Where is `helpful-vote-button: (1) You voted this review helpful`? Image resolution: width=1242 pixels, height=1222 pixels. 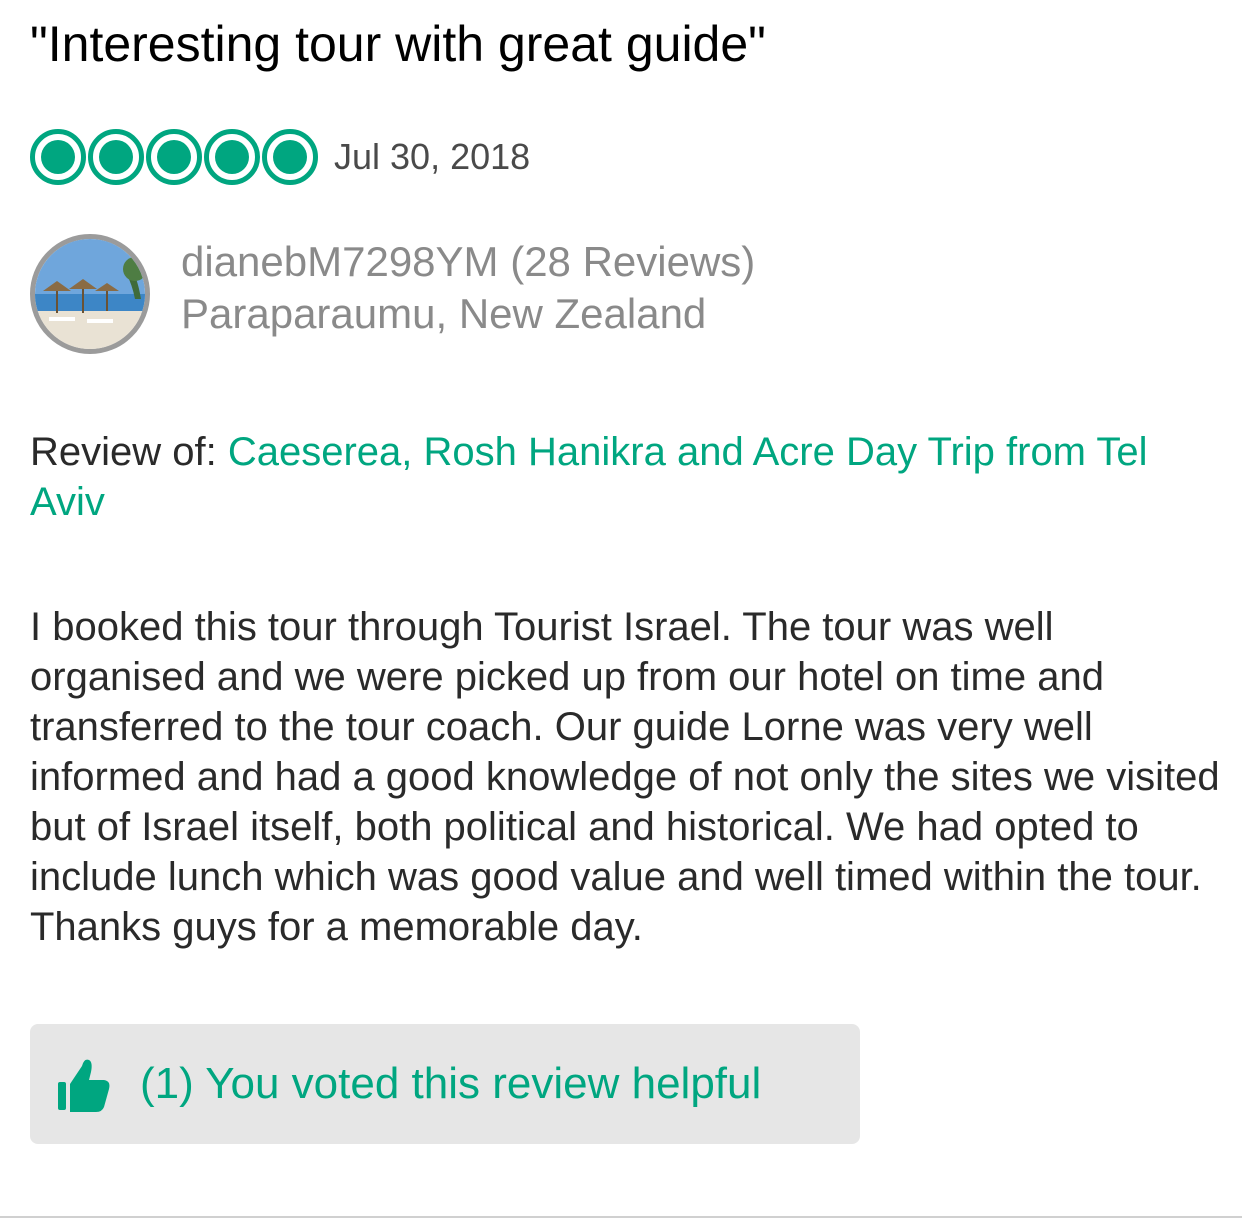 helpful-vote-button: (1) You voted this review helpful is located at coordinates (445, 1084).